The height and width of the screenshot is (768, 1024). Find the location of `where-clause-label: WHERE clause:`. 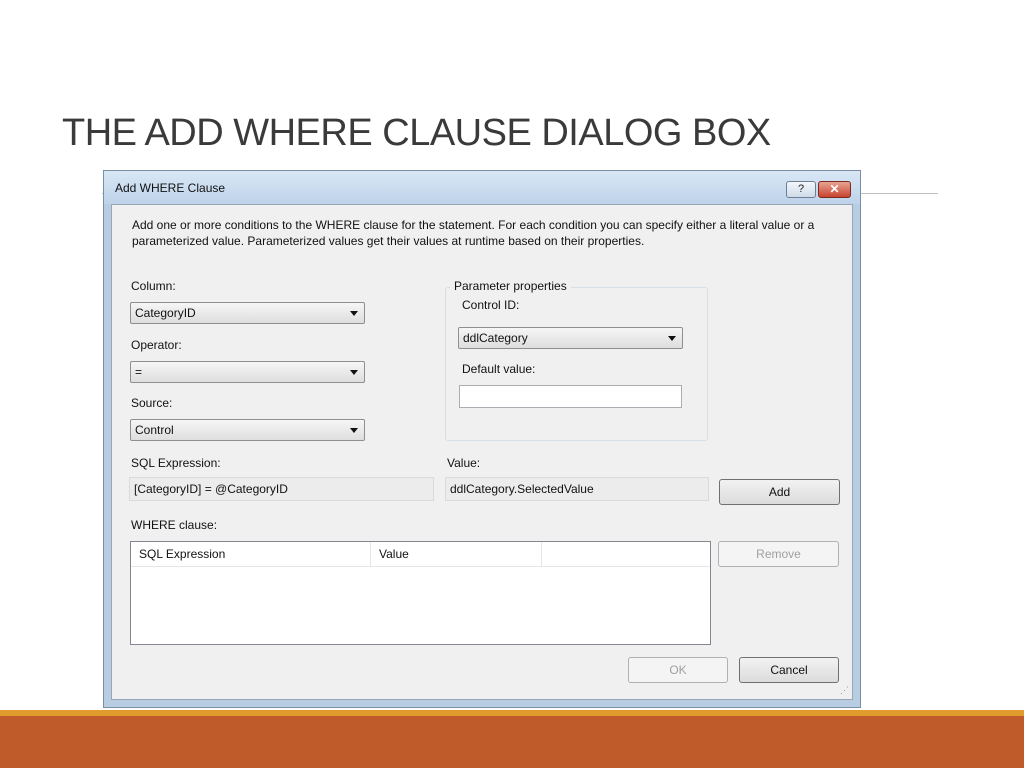

where-clause-label: WHERE clause: is located at coordinates (174, 525).